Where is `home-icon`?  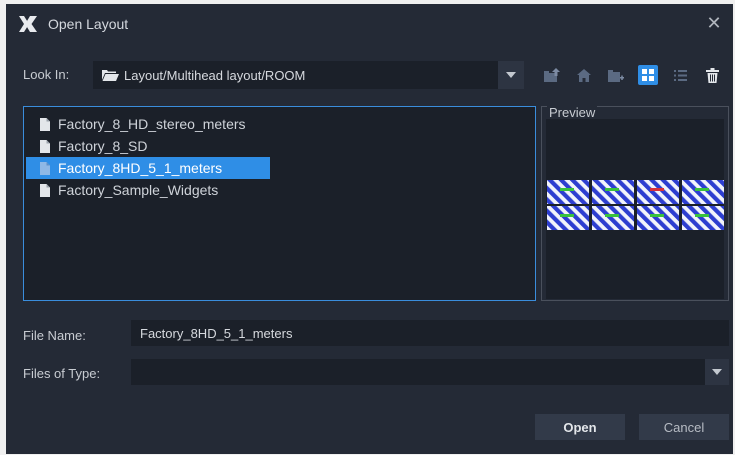
home-icon is located at coordinates (584, 75).